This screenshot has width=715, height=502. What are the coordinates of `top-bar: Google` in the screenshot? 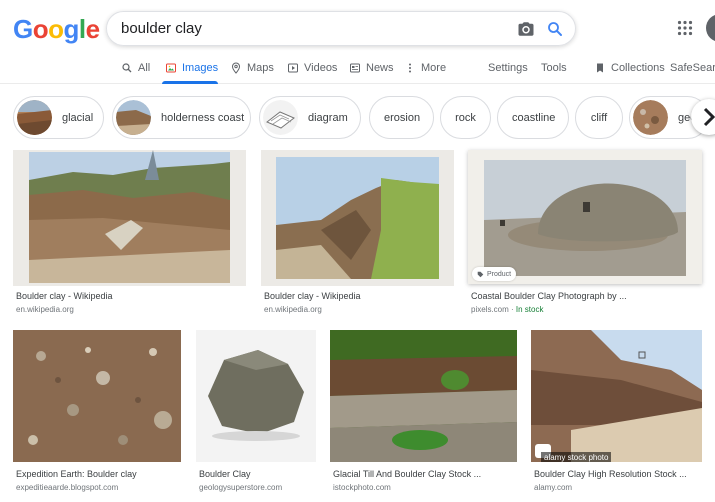 It's located at (357, 28).